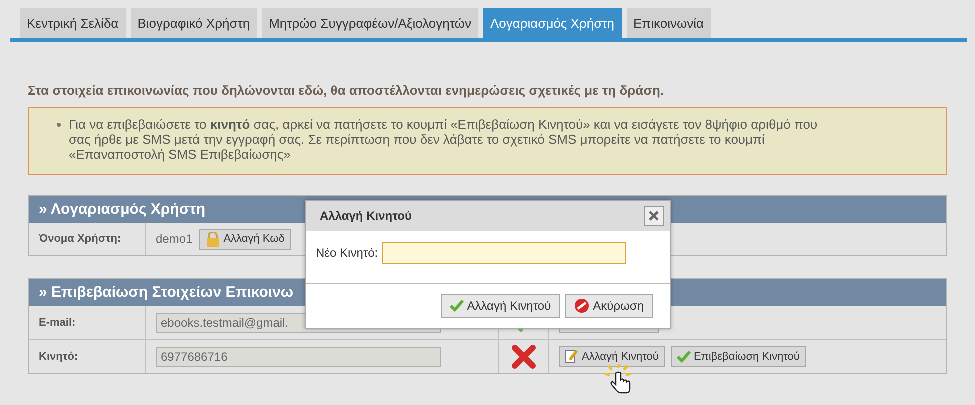  Describe the element at coordinates (609, 306) in the screenshot. I see `dialog-button: Ακύρωση` at that location.